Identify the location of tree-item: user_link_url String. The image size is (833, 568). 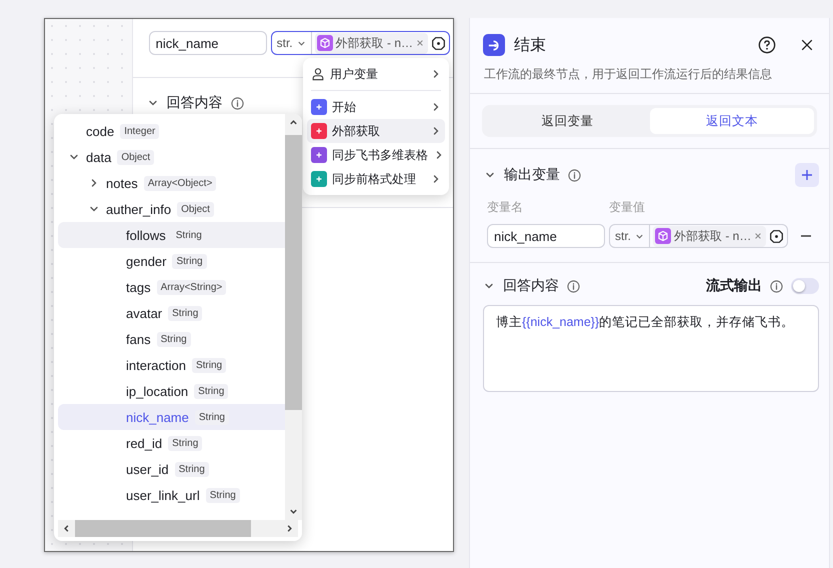
(171, 495).